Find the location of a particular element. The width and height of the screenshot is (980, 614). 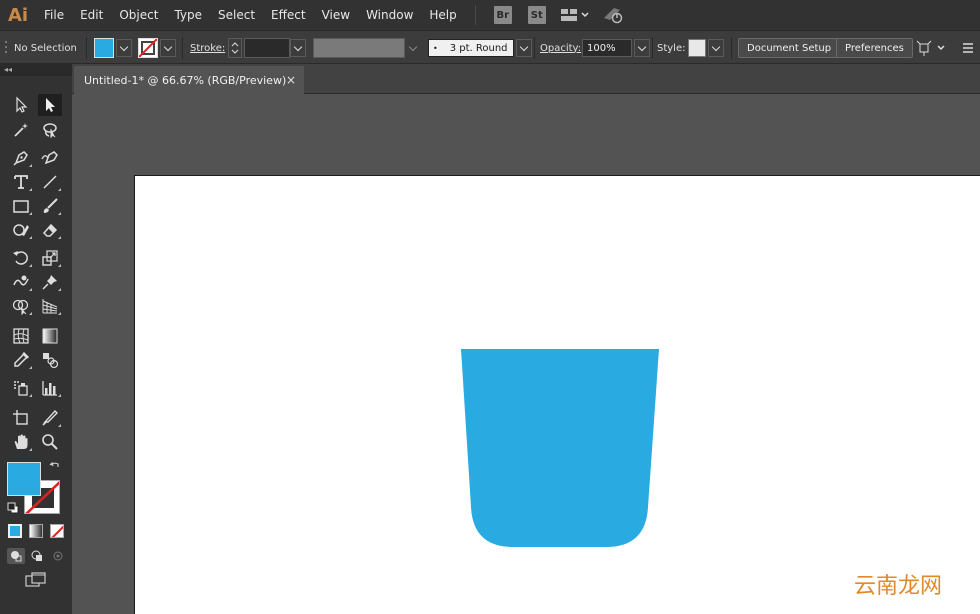

slice-tool is located at coordinates (50, 418).